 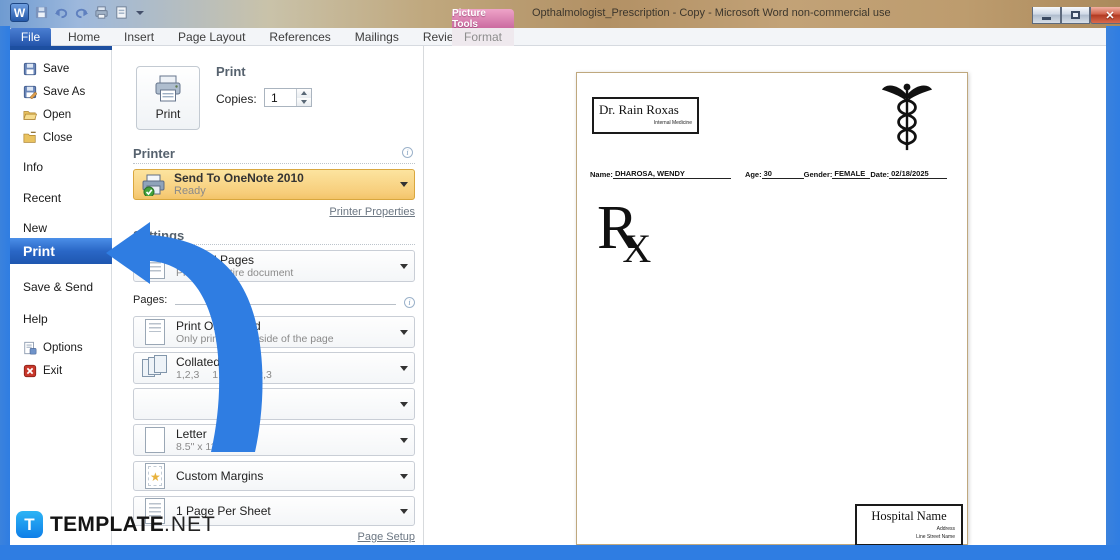 I want to click on copies-decrement-button, so click(x=304, y=101).